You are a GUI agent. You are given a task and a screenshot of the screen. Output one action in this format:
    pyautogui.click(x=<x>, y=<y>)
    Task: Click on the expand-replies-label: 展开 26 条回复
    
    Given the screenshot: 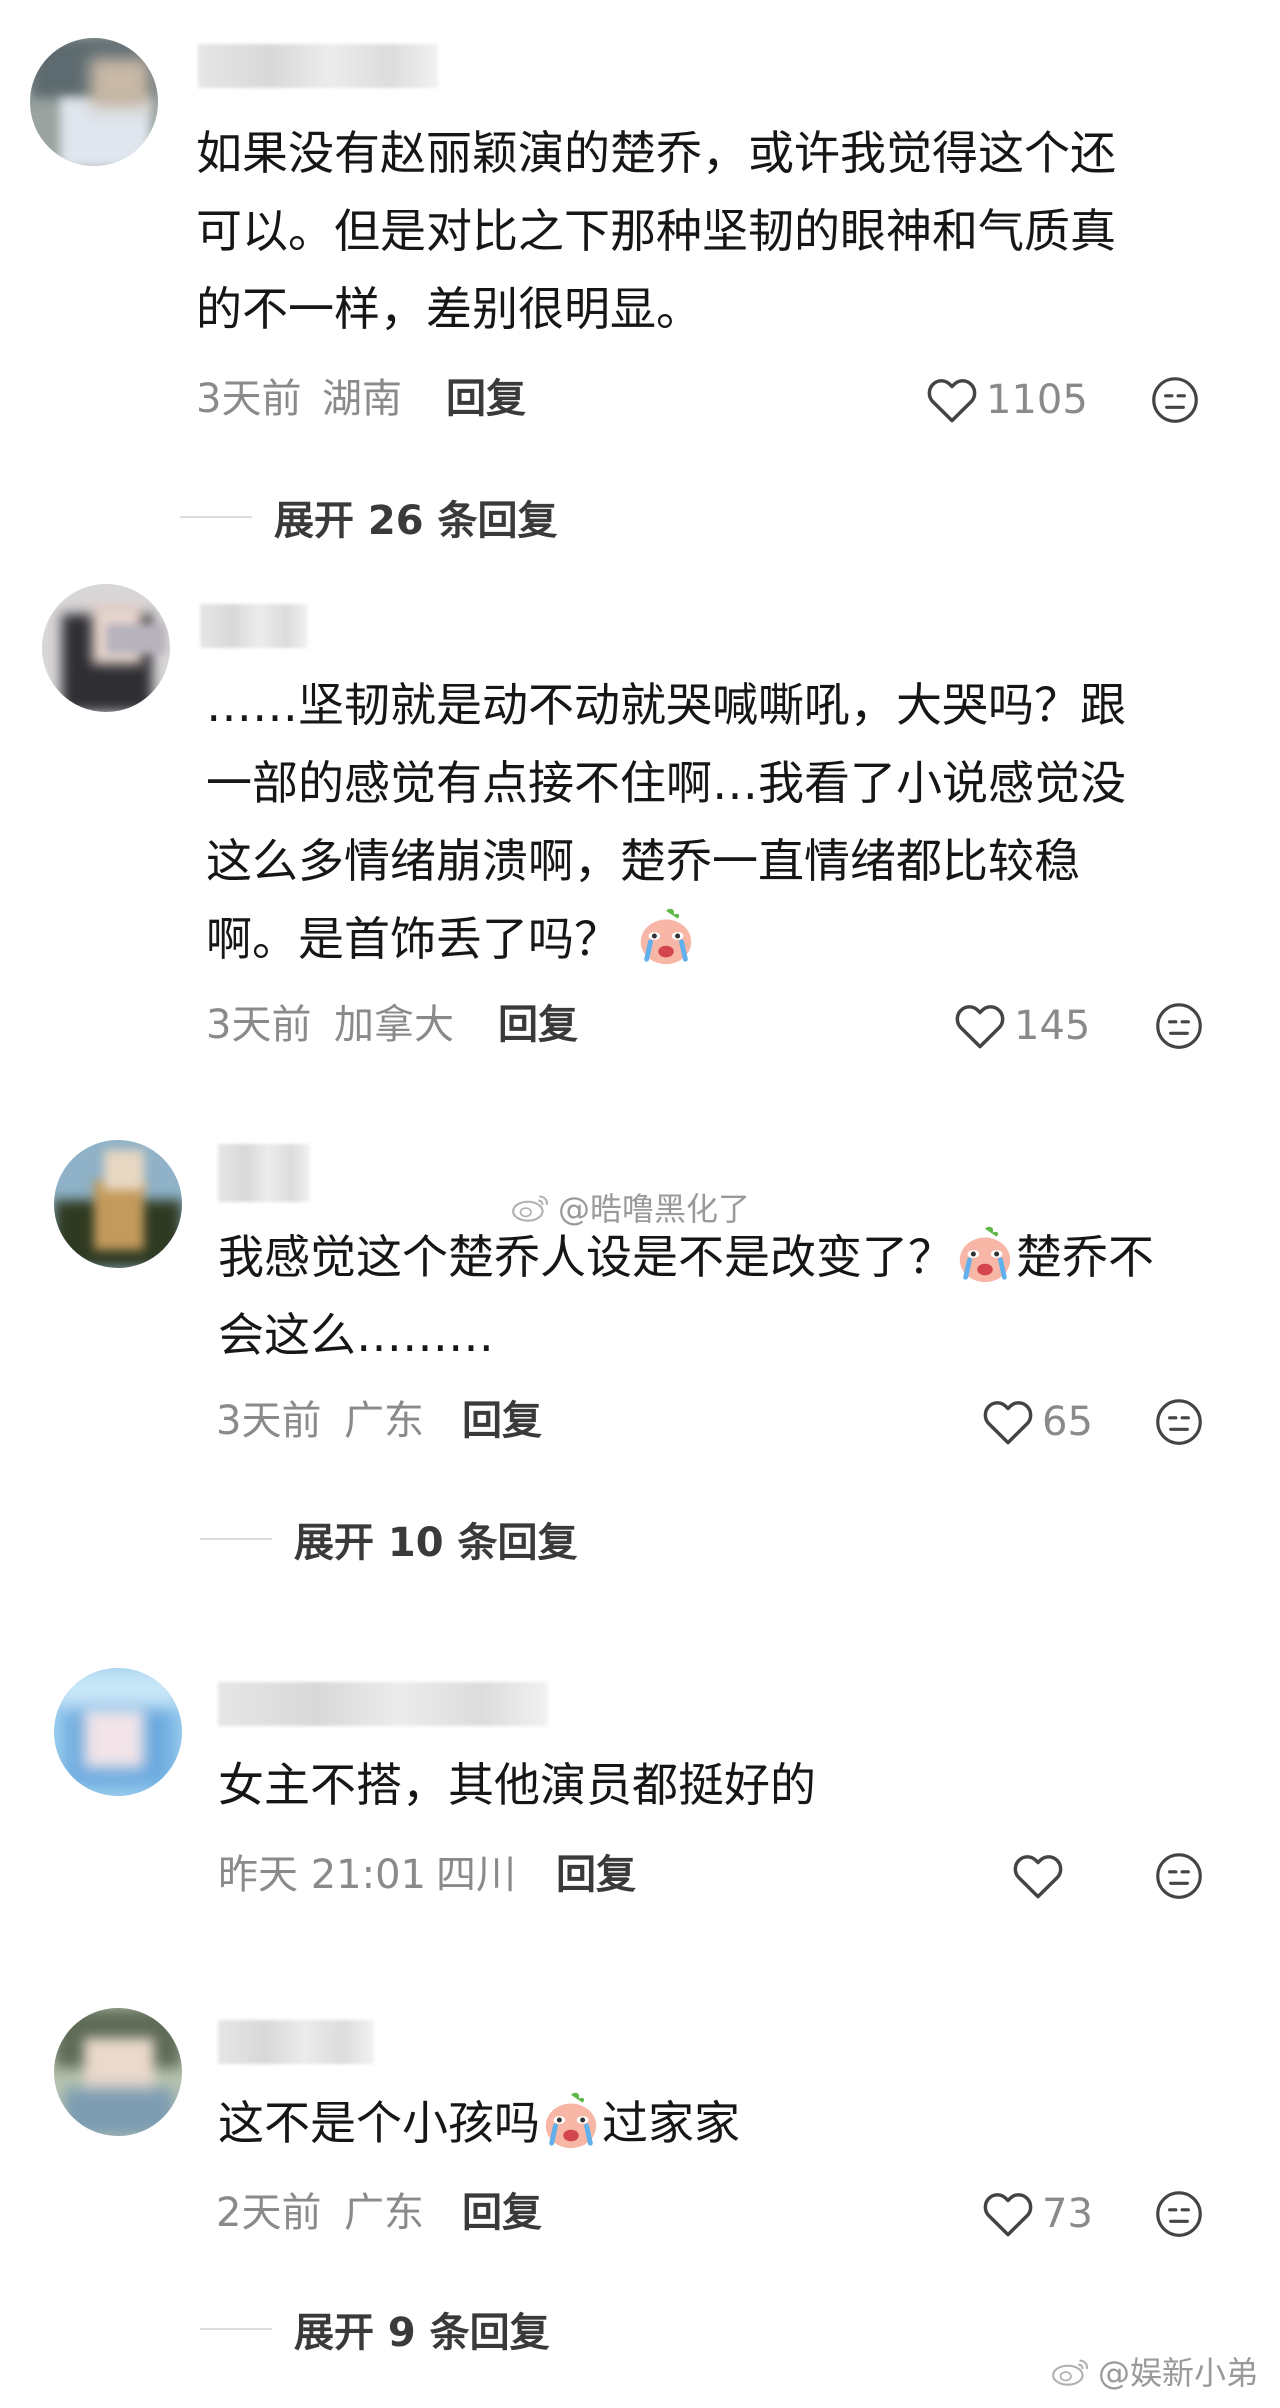 What is the action you would take?
    pyautogui.click(x=416, y=521)
    